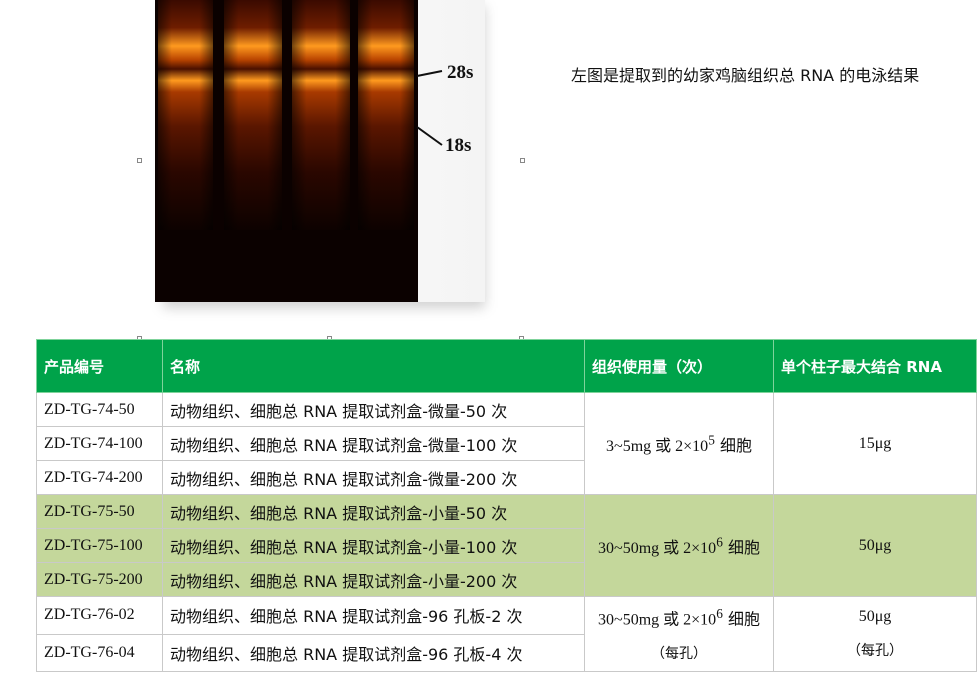 The image size is (977, 680). What do you see at coordinates (875, 443) in the screenshot?
I see `max-binding-cell: 15μg` at bounding box center [875, 443].